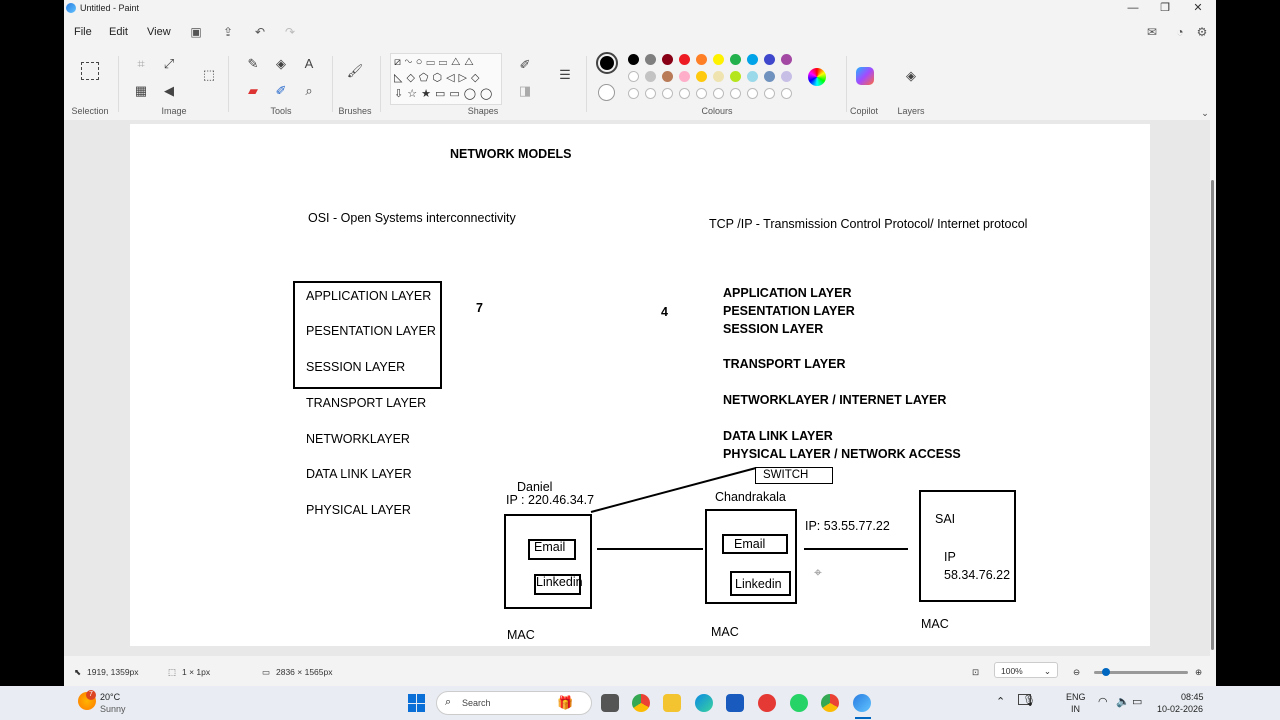 Image resolution: width=1280 pixels, height=720 pixels. What do you see at coordinates (1106, 672) in the screenshot?
I see `zoom-slider-thumb` at bounding box center [1106, 672].